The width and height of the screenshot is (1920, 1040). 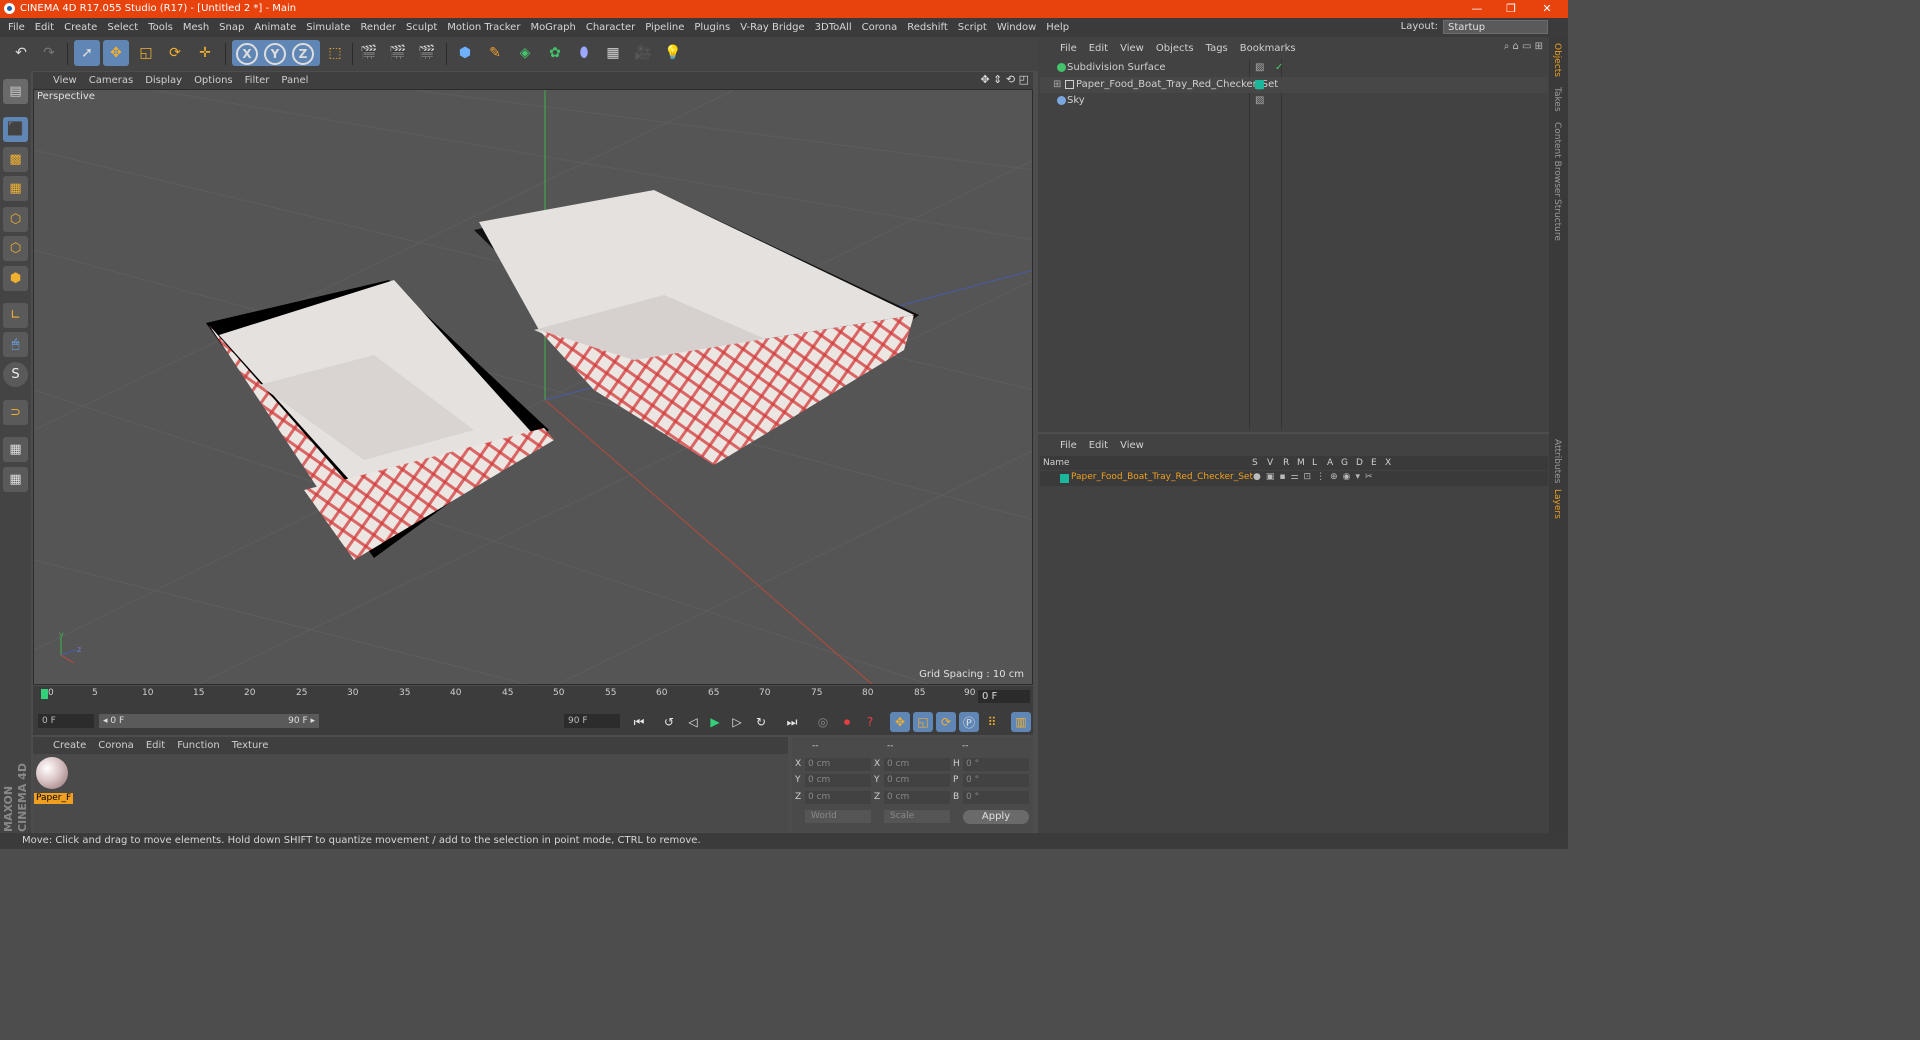 I want to click on key-scale-icon: ◱, so click(x=923, y=722).